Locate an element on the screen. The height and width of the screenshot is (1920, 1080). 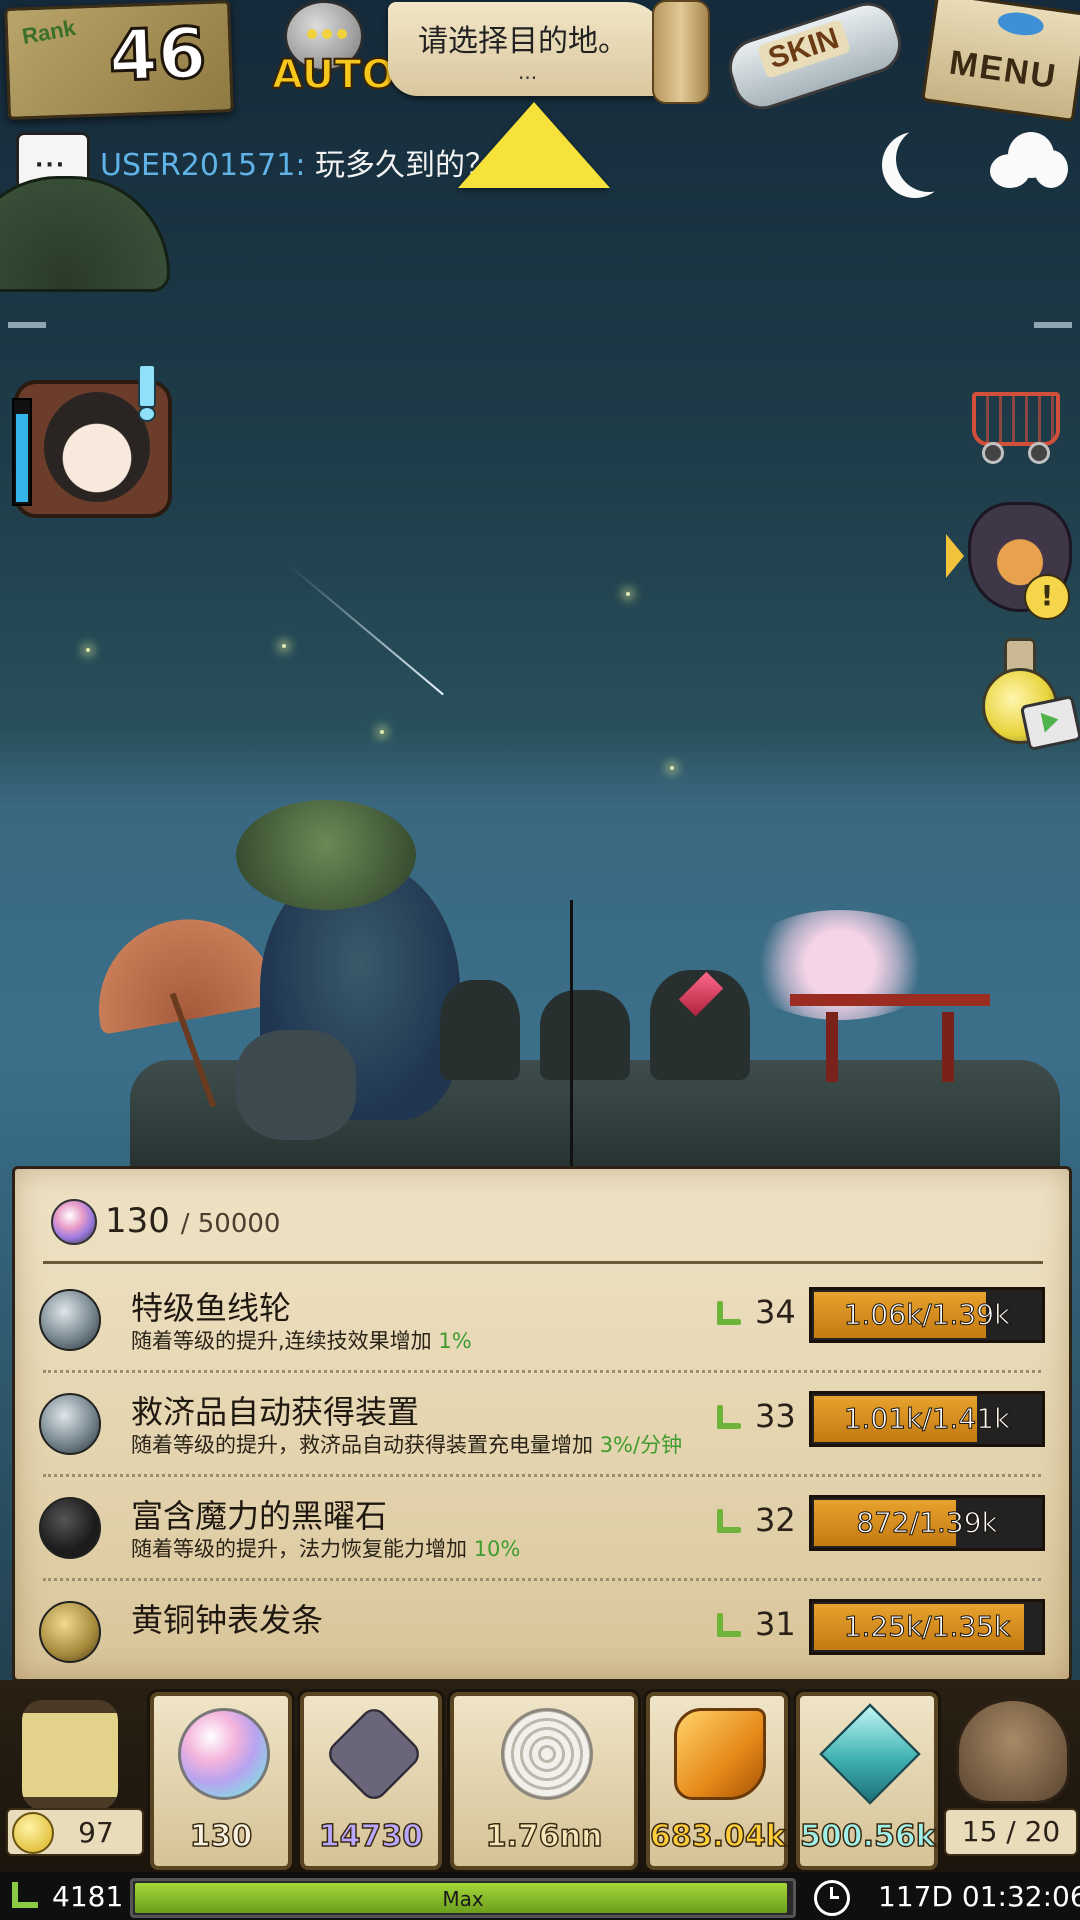
upgrade-description: 随着等级的提升,连续技效果增加 1% is located at coordinates (301, 1341).